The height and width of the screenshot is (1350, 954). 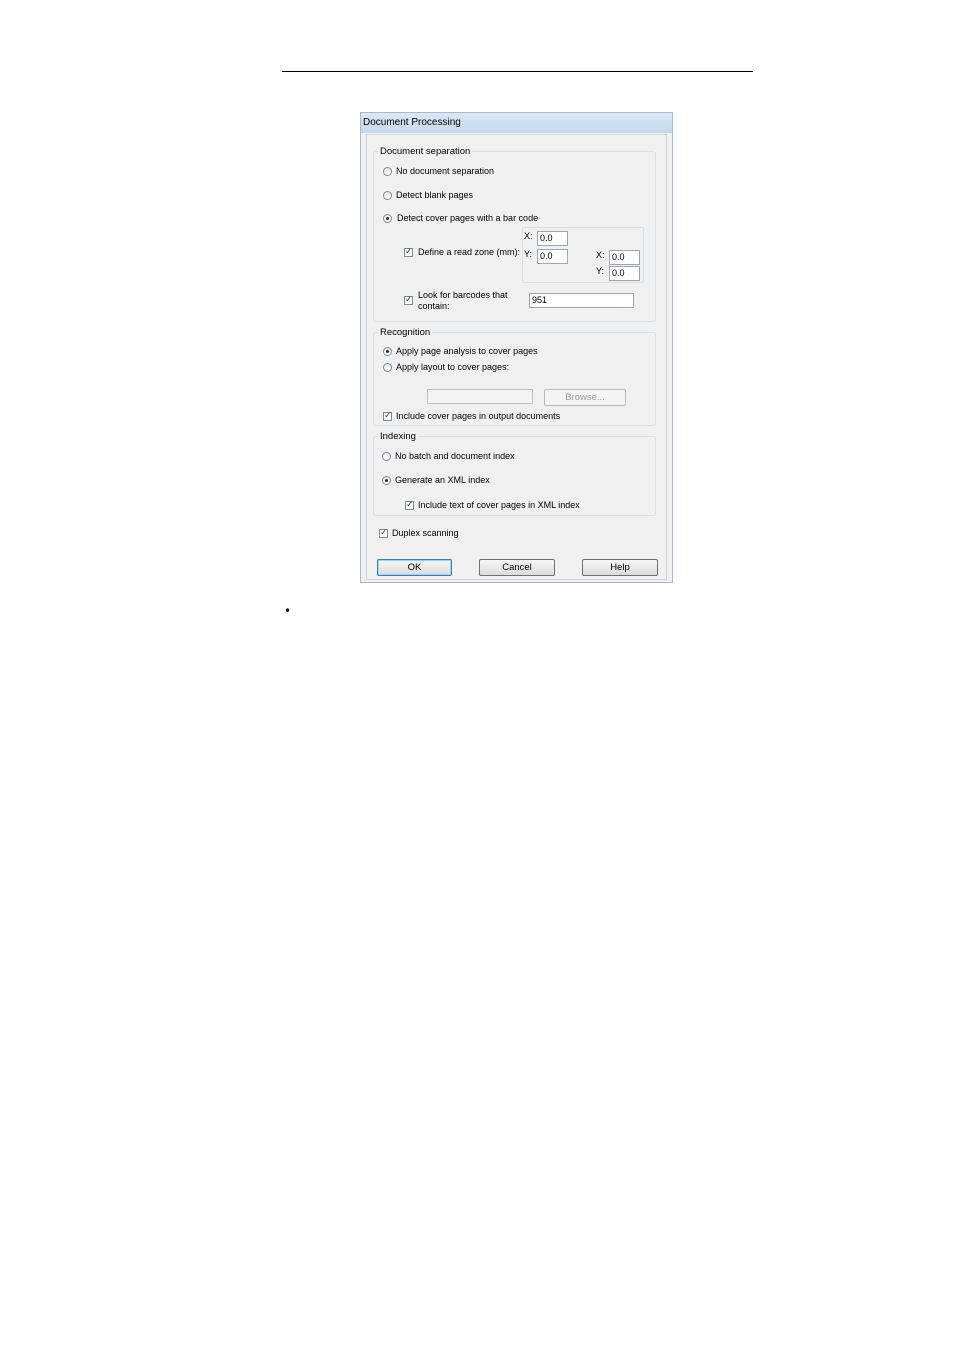 I want to click on include-text-cover-pages-label: Include text of cover pages in XML index, so click(x=499, y=505).